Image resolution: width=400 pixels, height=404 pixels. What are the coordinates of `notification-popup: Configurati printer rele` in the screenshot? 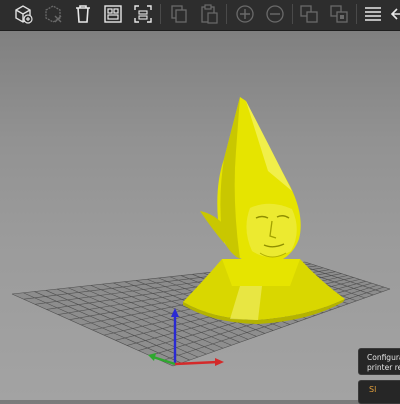 It's located at (379, 361).